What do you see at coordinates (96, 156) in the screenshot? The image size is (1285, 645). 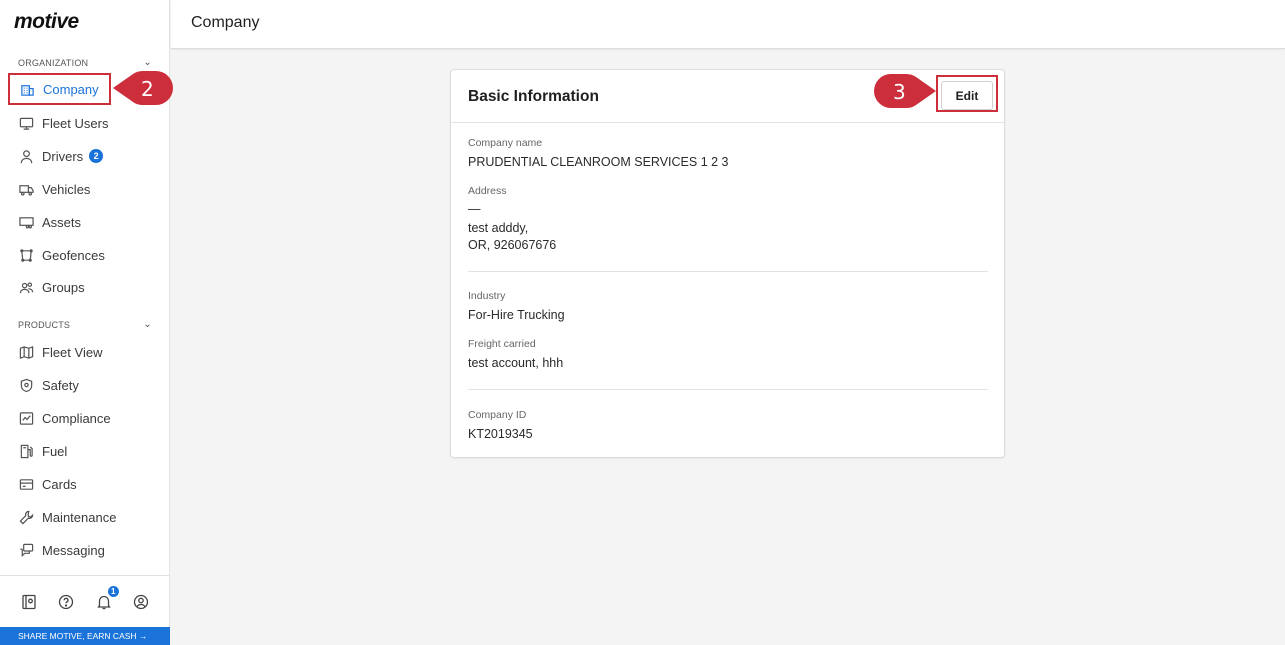 I see `drivers-count-badge: 2` at bounding box center [96, 156].